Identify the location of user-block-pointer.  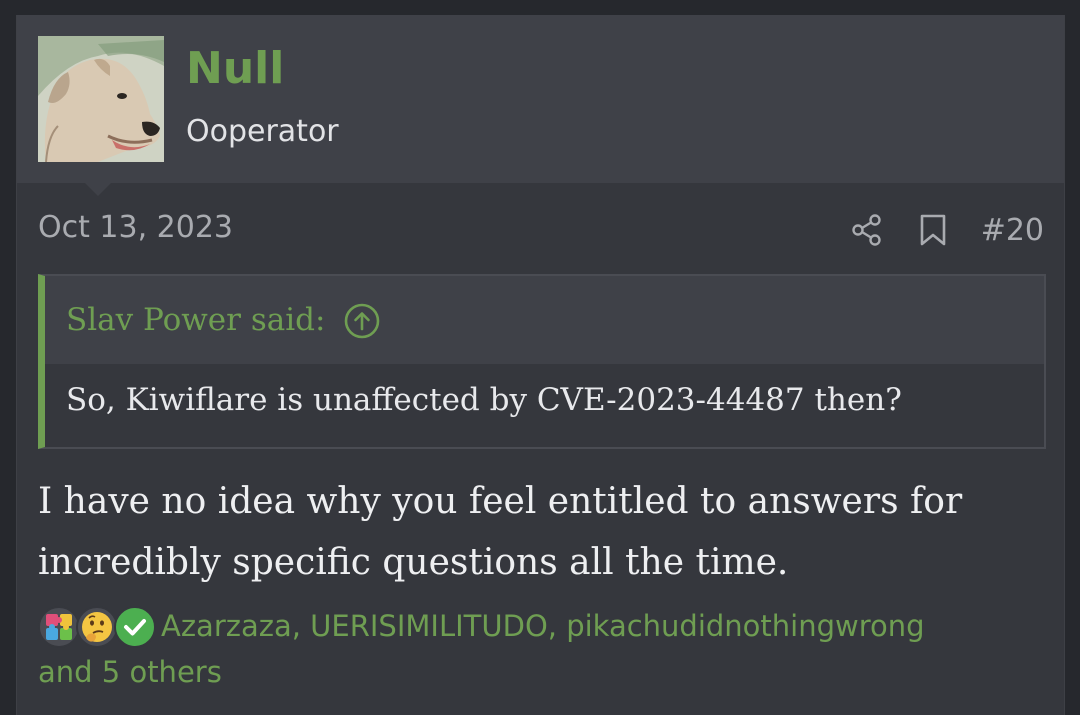
(98, 189).